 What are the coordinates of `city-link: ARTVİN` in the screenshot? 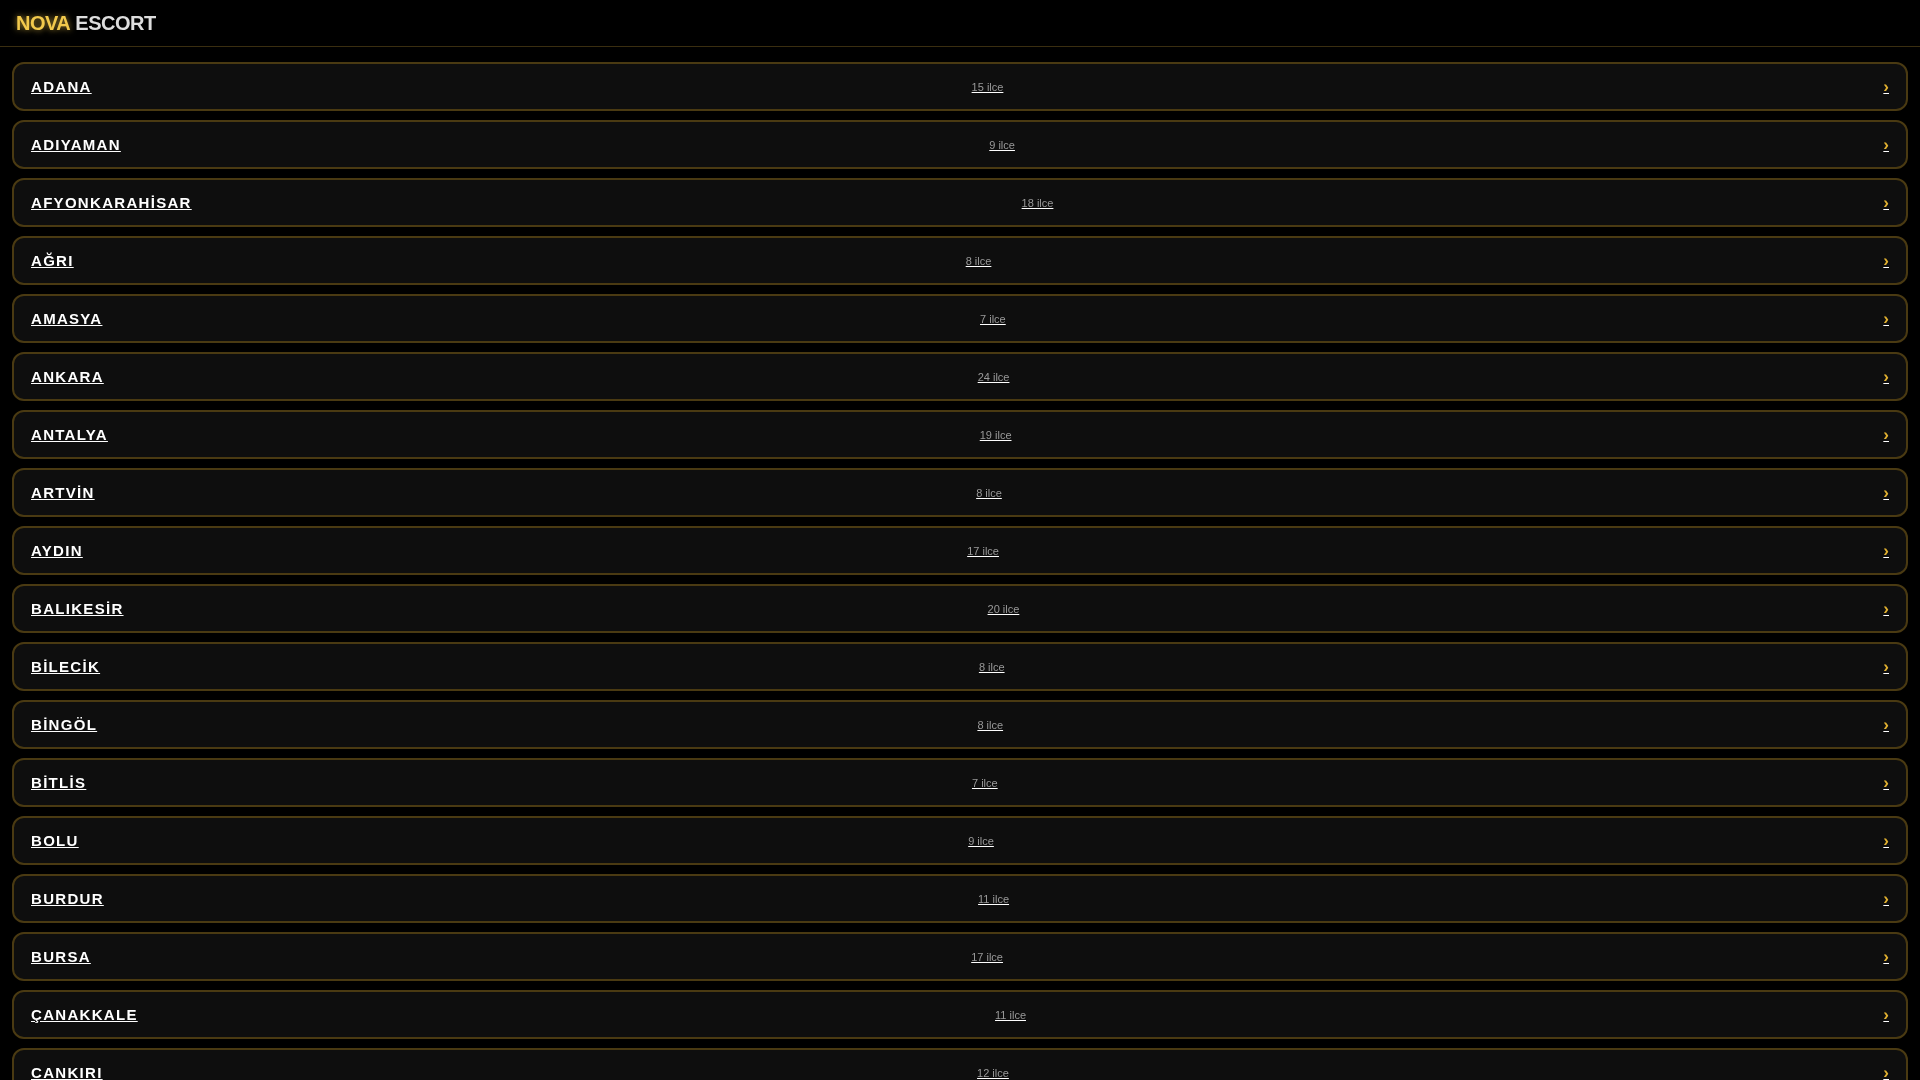 It's located at (63, 492).